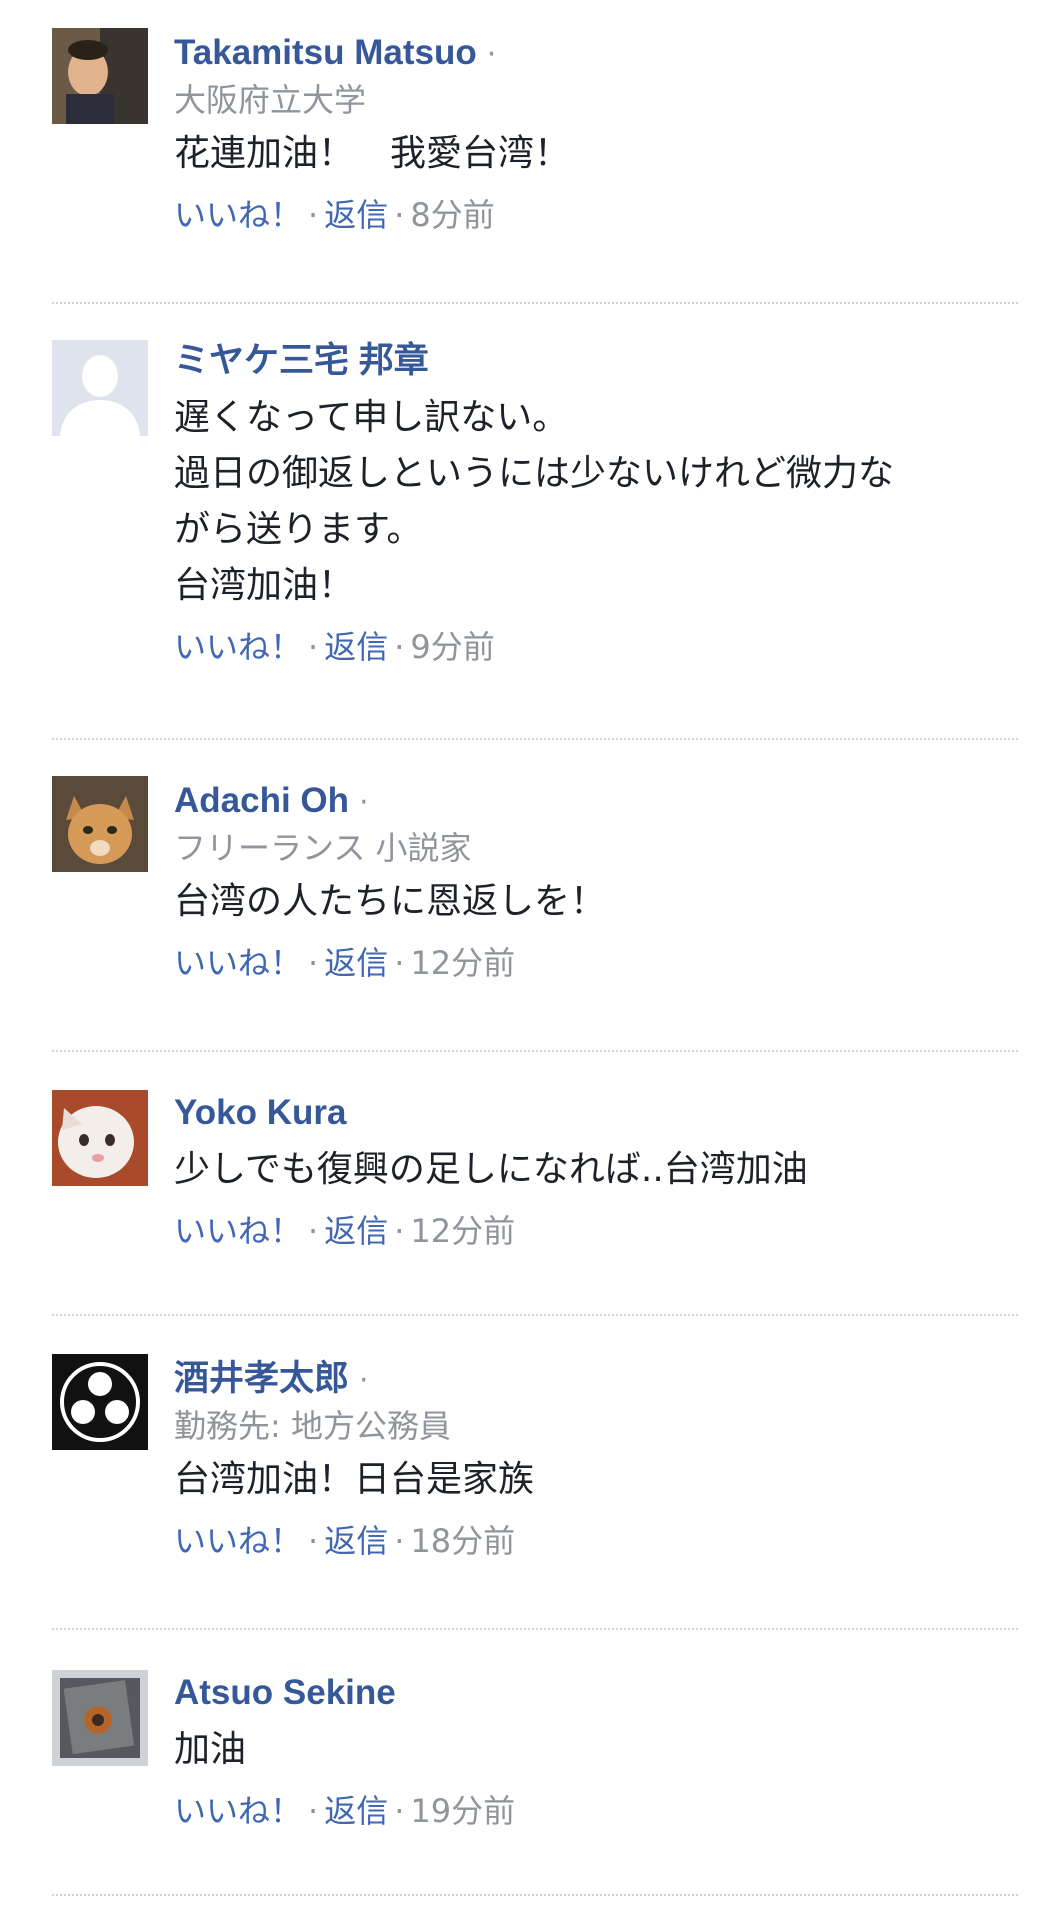 The height and width of the screenshot is (1906, 1060). I want to click on comment-timestamp: 18分前, so click(462, 1541).